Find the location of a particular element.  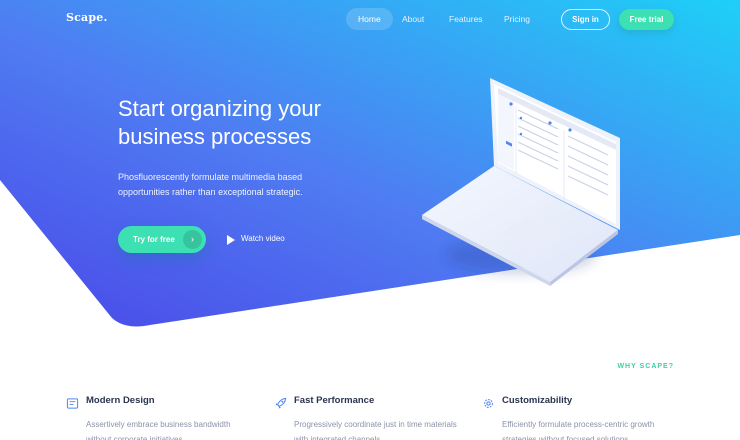

why-scape-tag: WHY SCAPE? is located at coordinates (645, 366).